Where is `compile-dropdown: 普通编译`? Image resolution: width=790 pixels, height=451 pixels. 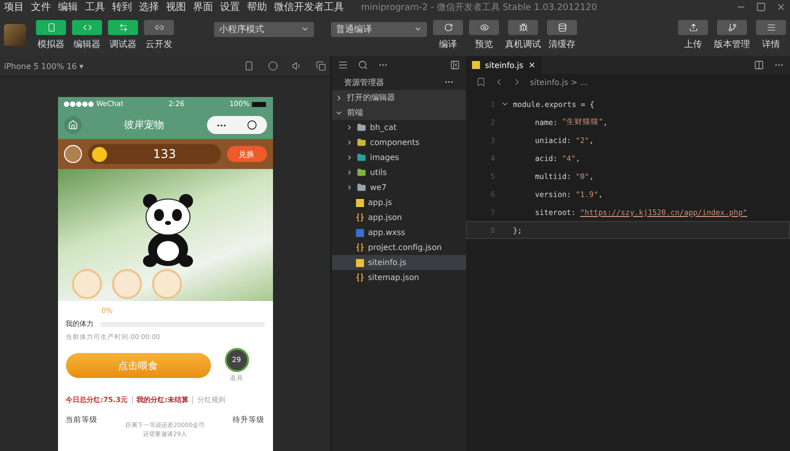 compile-dropdown: 普通编译 is located at coordinates (379, 29).